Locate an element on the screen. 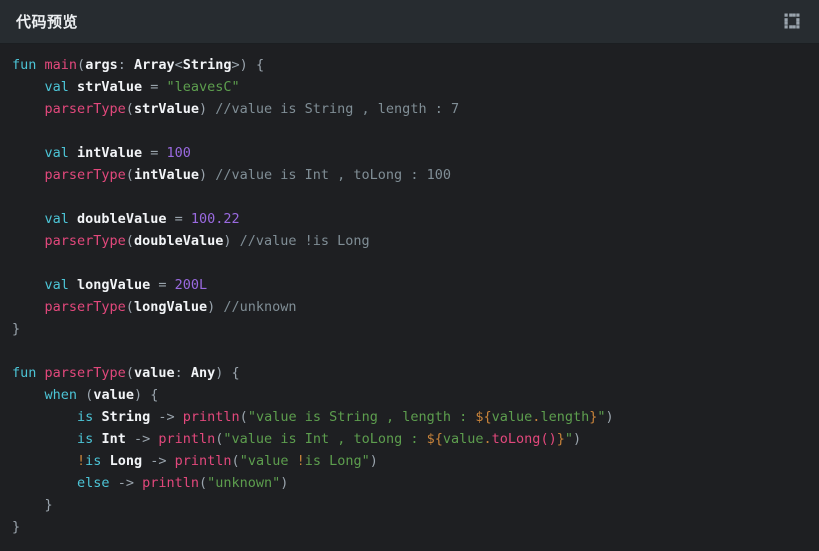 This screenshot has height=551, width=819. code-line: fun parserType(value: Any) { is located at coordinates (126, 373).